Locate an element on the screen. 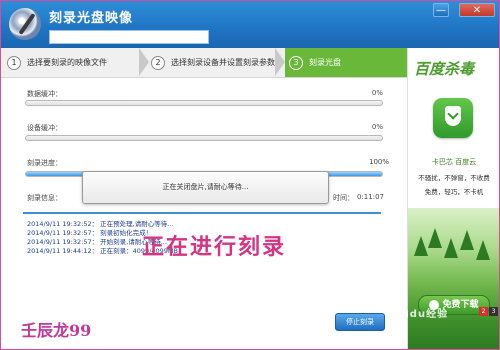 The height and width of the screenshot is (350, 500). close-button: ✕ is located at coordinates (477, 10).